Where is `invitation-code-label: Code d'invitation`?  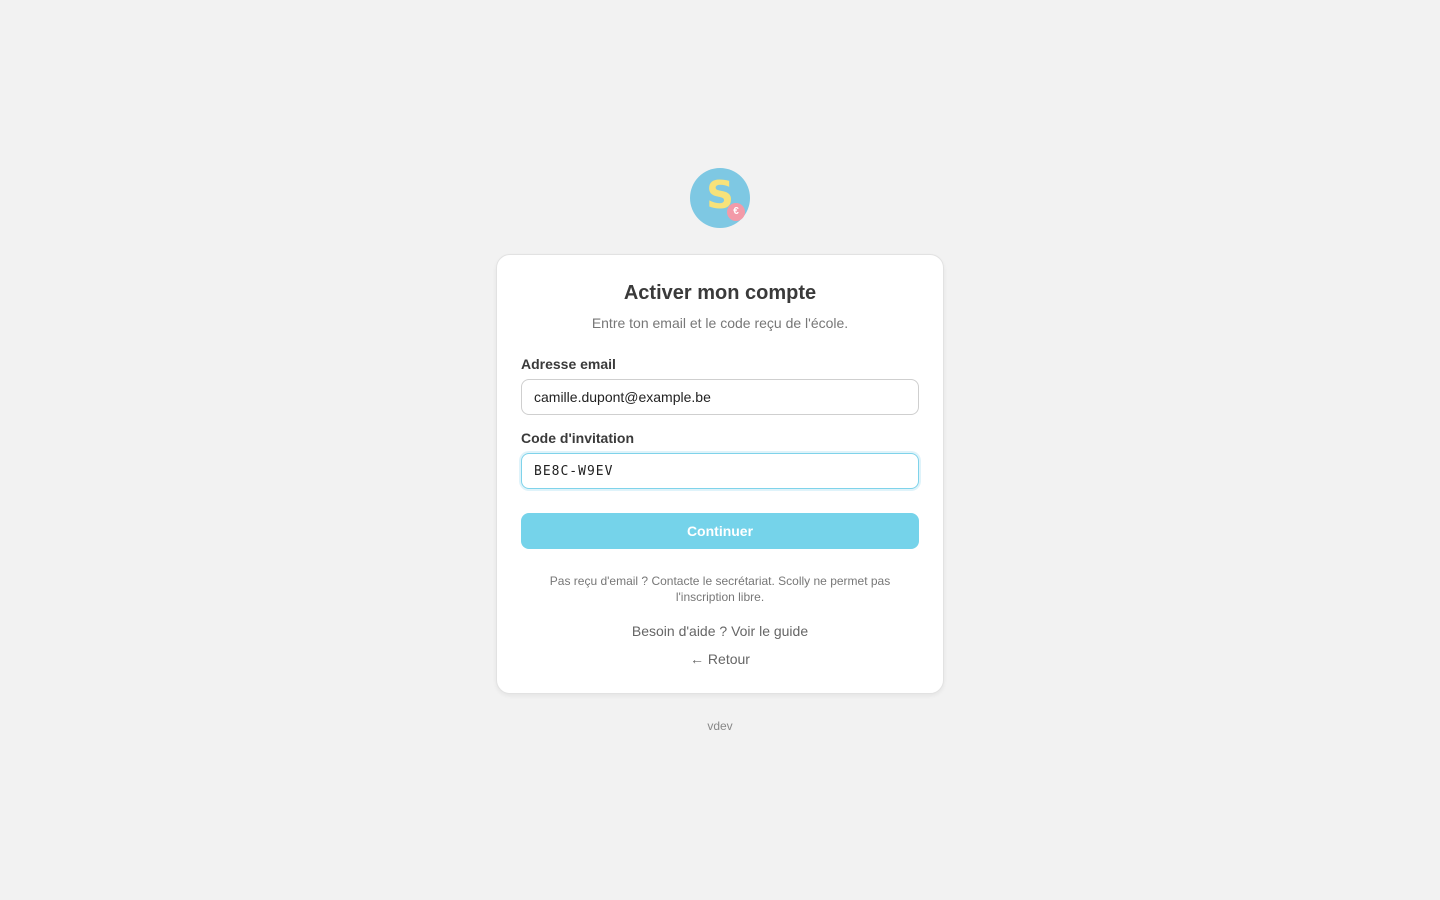 invitation-code-label: Code d'invitation is located at coordinates (577, 438).